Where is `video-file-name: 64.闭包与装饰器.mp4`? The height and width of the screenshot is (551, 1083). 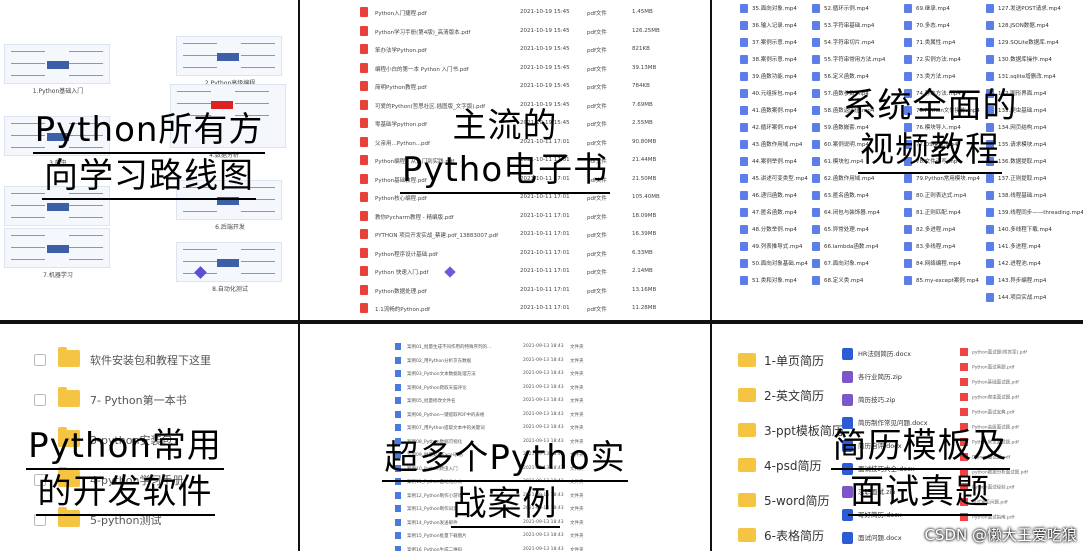
video-file-name: 64.闭包与装饰器.mp4 is located at coordinates (852, 213).